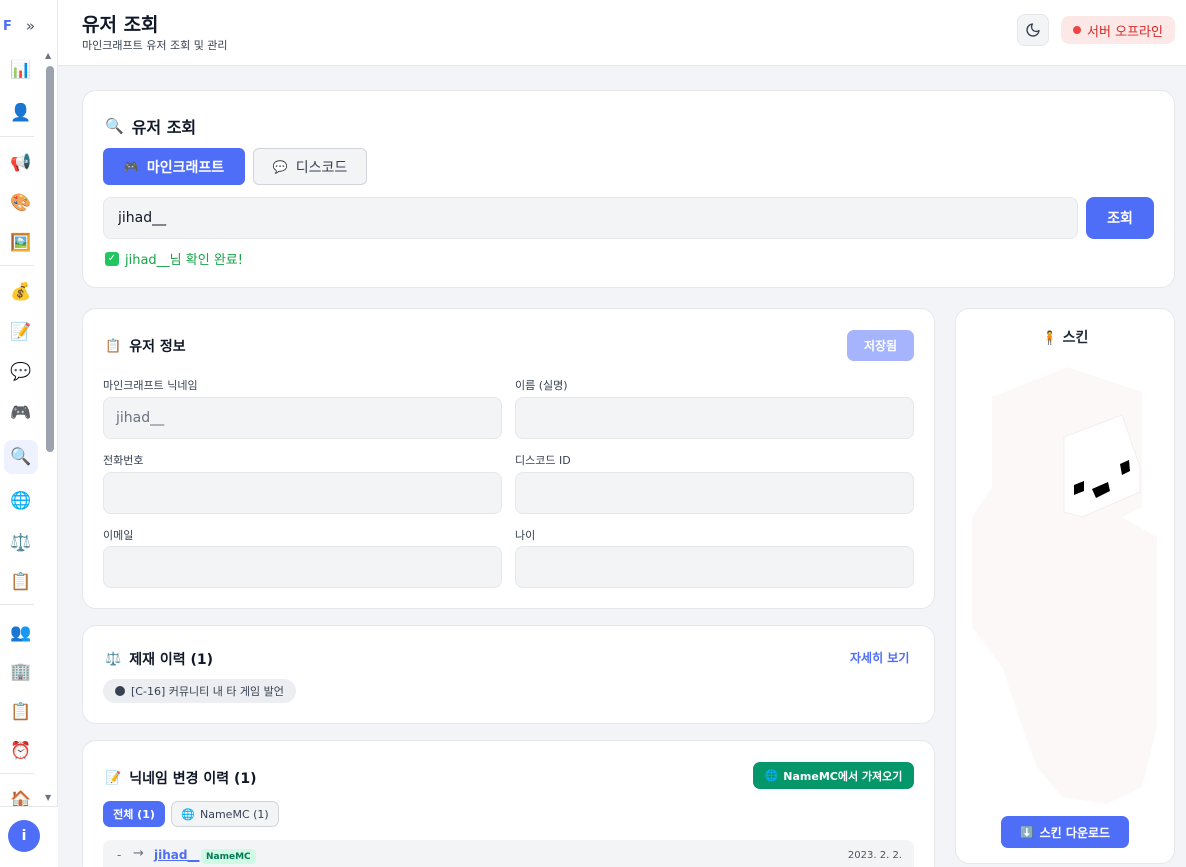  What do you see at coordinates (193, 779) in the screenshot?
I see `nick-history-title-text: 닉네임 변경 이력 (1)` at bounding box center [193, 779].